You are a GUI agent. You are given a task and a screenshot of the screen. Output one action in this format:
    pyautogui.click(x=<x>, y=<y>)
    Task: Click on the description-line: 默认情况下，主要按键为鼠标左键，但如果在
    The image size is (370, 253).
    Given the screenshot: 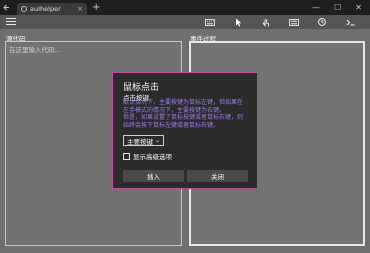 What is the action you would take?
    pyautogui.click(x=183, y=102)
    